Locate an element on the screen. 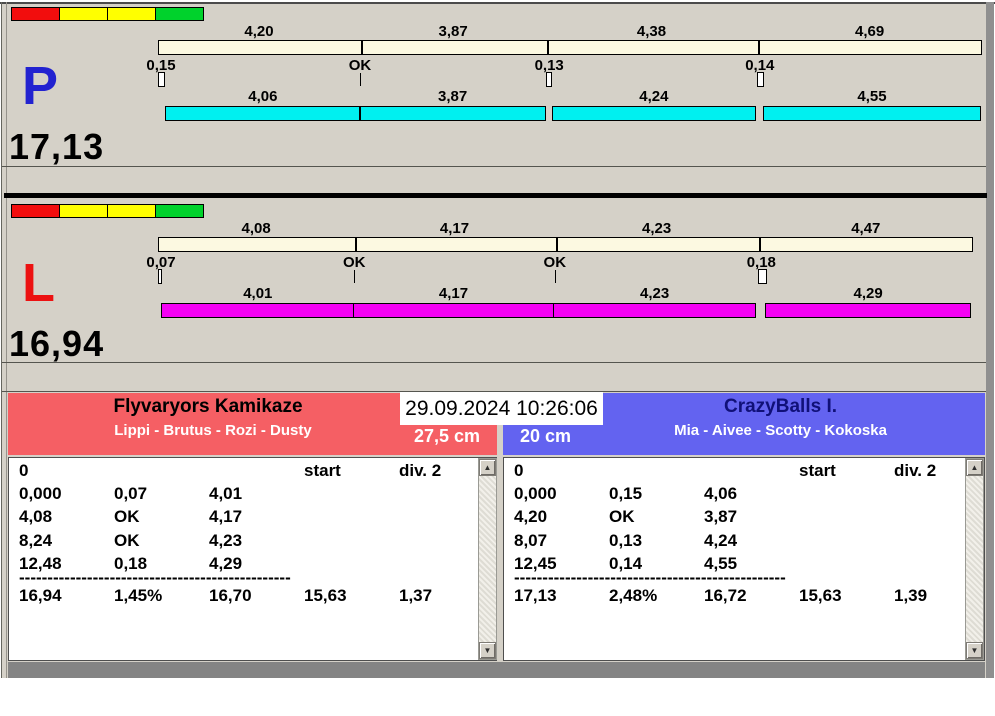 The width and height of the screenshot is (995, 716). vertical-scrollbar-right: ▲ ▼ is located at coordinates (974, 559).